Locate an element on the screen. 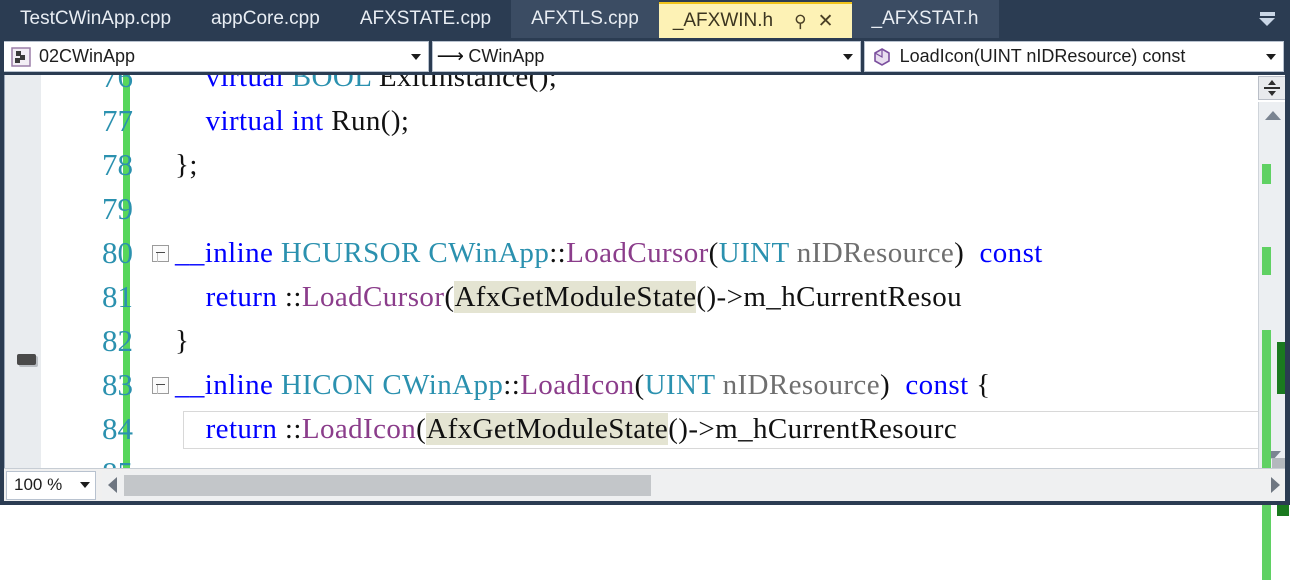 The width and height of the screenshot is (1290, 580). split-view-icon is located at coordinates (1272, 88).